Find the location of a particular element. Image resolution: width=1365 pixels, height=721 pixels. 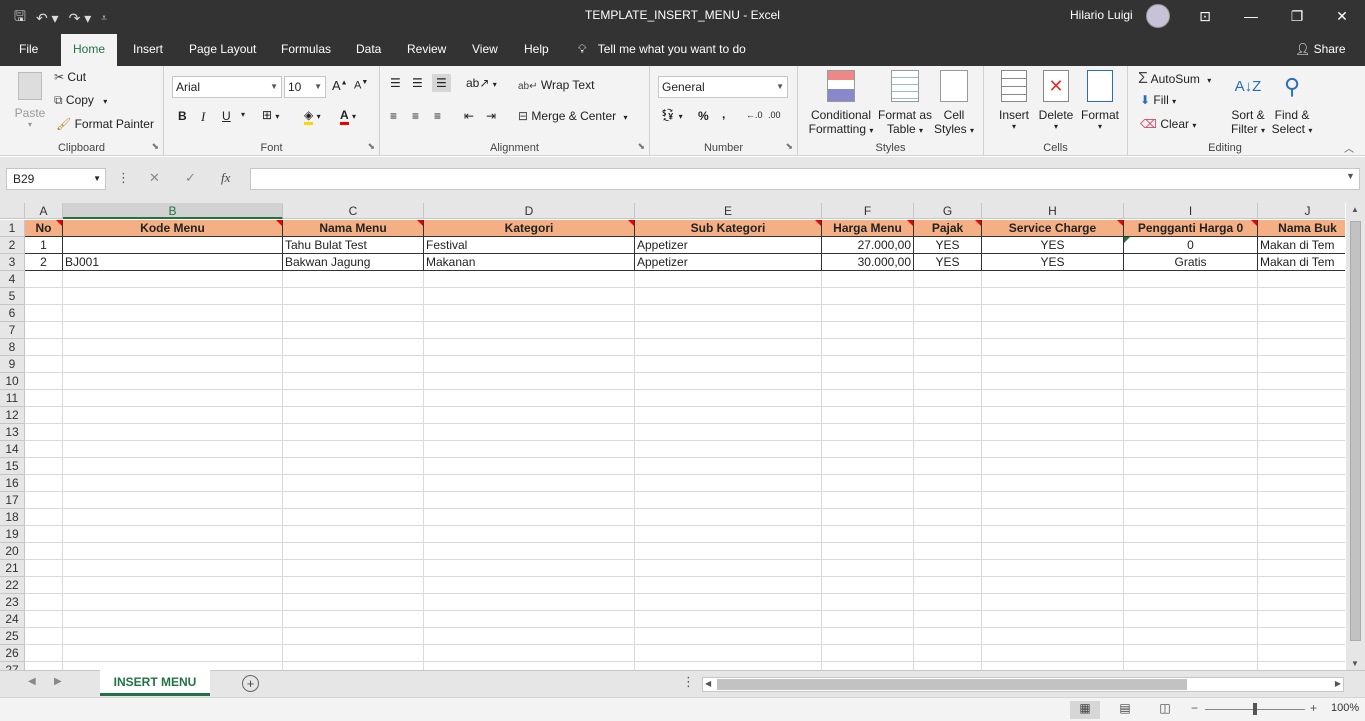

normal-view-icon: ▦ is located at coordinates (1085, 710).